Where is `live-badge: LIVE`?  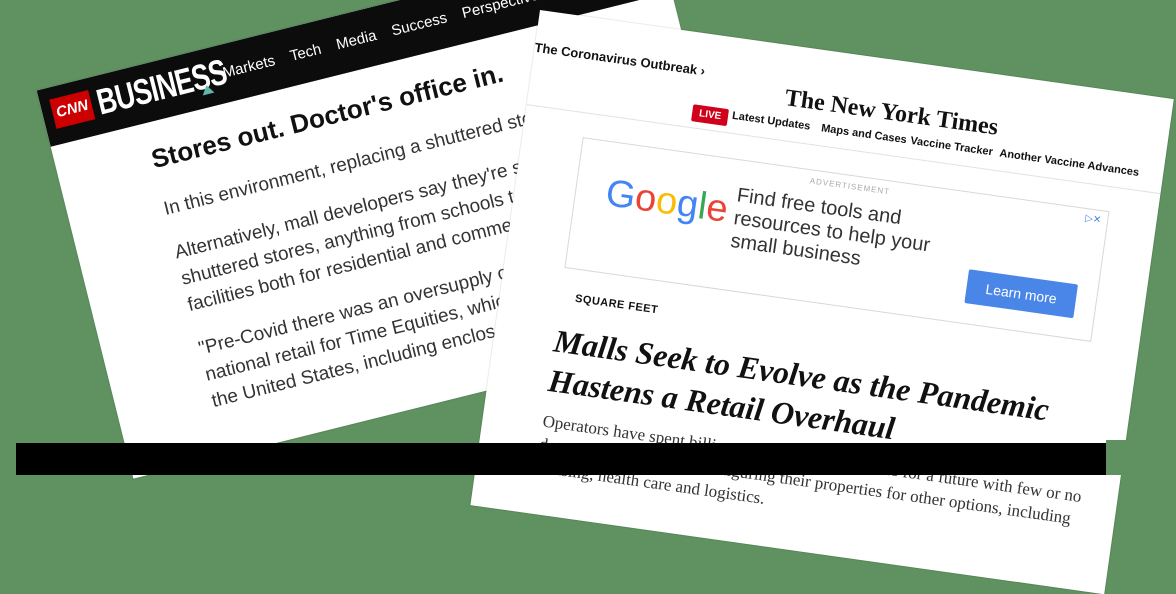
live-badge: LIVE is located at coordinates (710, 115).